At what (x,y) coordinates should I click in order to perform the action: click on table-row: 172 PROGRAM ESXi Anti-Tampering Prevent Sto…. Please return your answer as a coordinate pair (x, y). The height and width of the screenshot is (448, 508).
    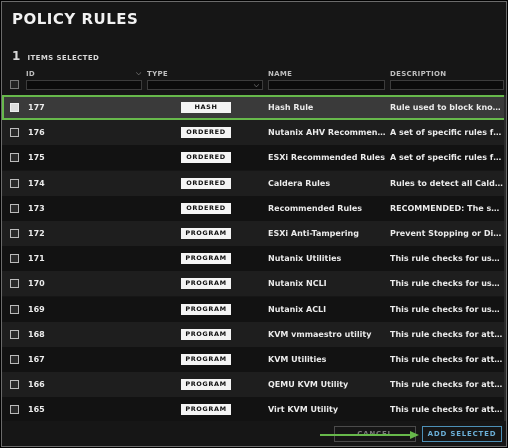
    Looking at the image, I should click on (254, 233).